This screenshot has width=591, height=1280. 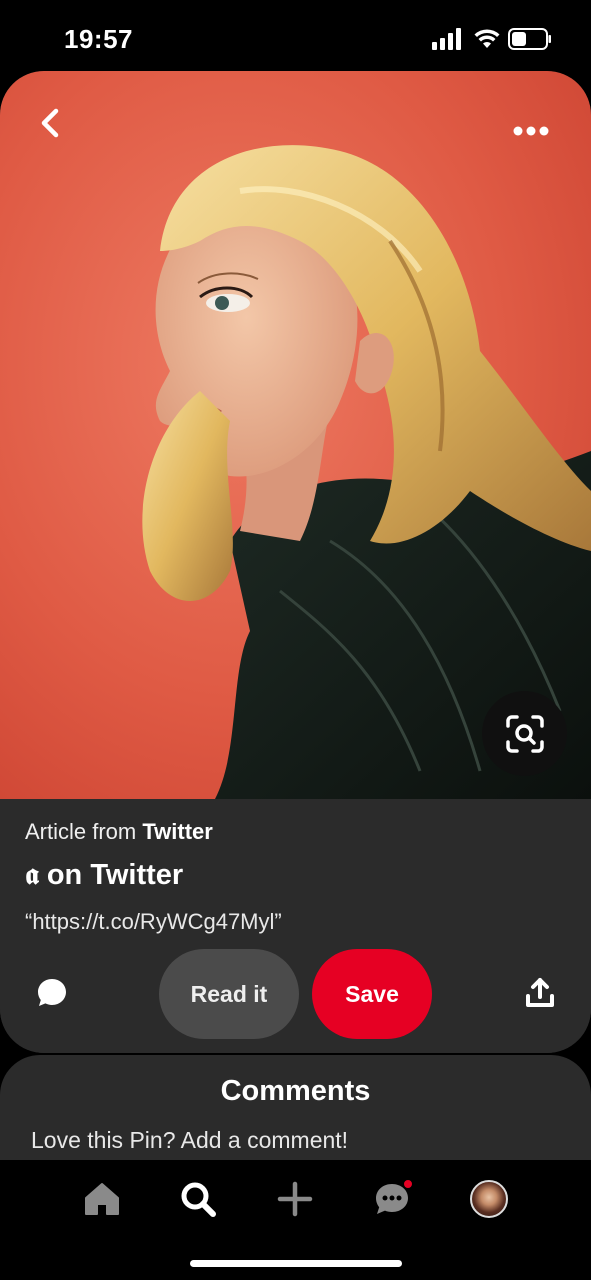 I want to click on more-options-button, so click(x=531, y=131).